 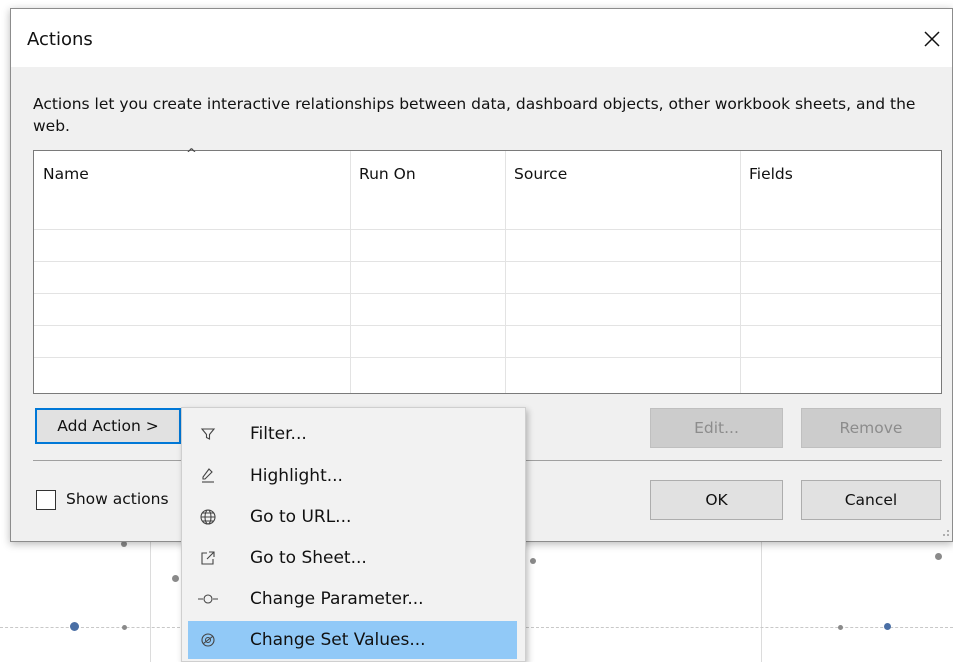 I want to click on add-action-button: Add Action >, so click(x=108, y=426).